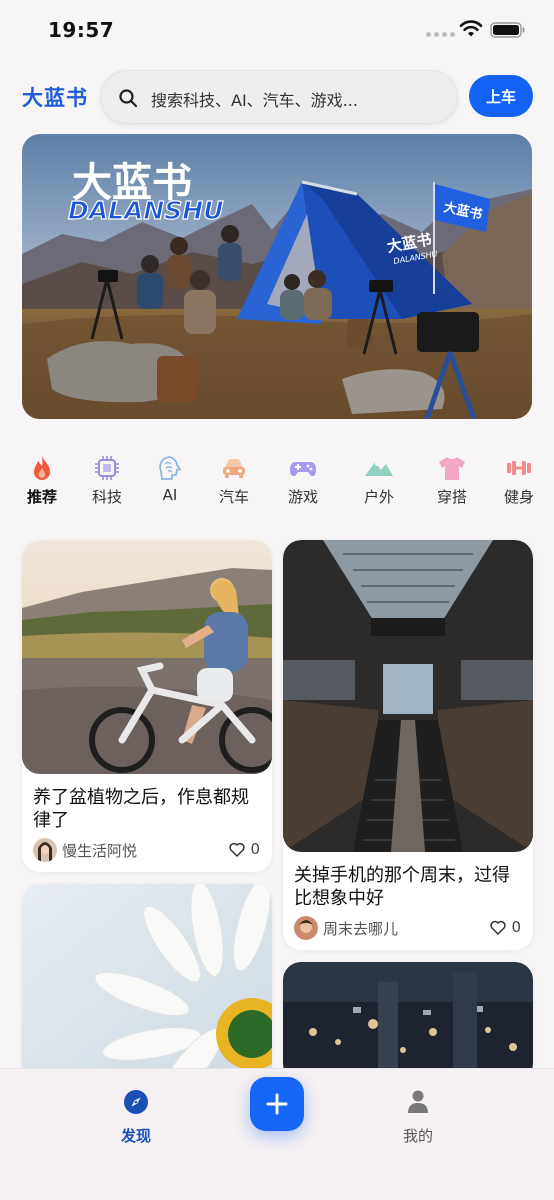  Describe the element at coordinates (234, 468) in the screenshot. I see `car-icon` at that location.